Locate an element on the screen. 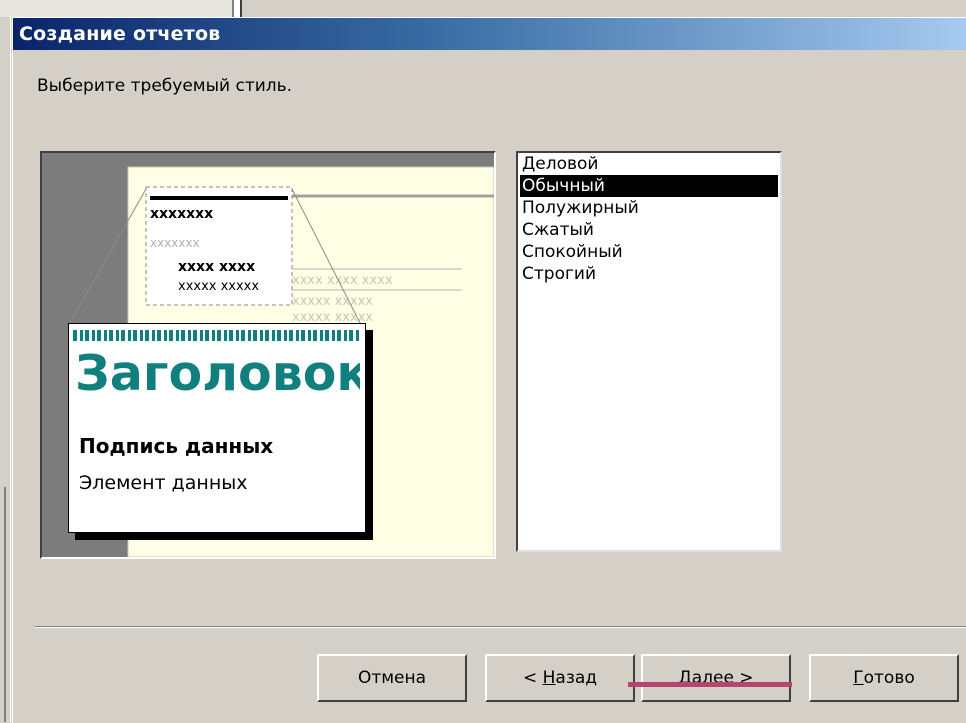 The width and height of the screenshot is (966, 723). style-option: Строгий is located at coordinates (649, 274).